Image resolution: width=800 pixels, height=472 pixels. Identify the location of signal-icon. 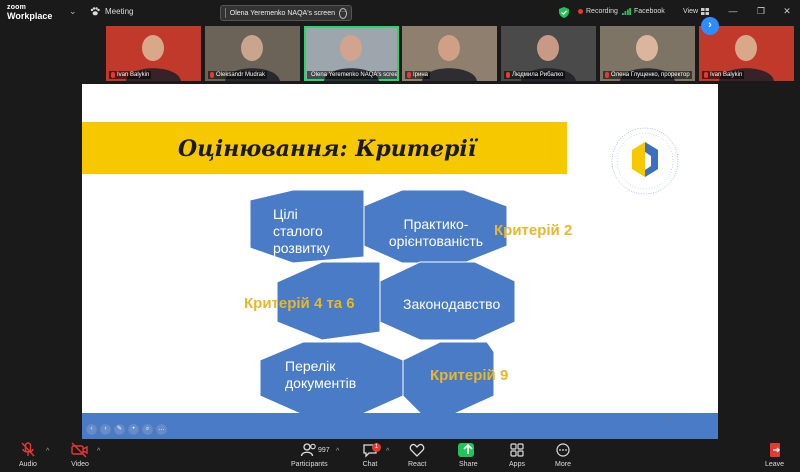
(626, 11).